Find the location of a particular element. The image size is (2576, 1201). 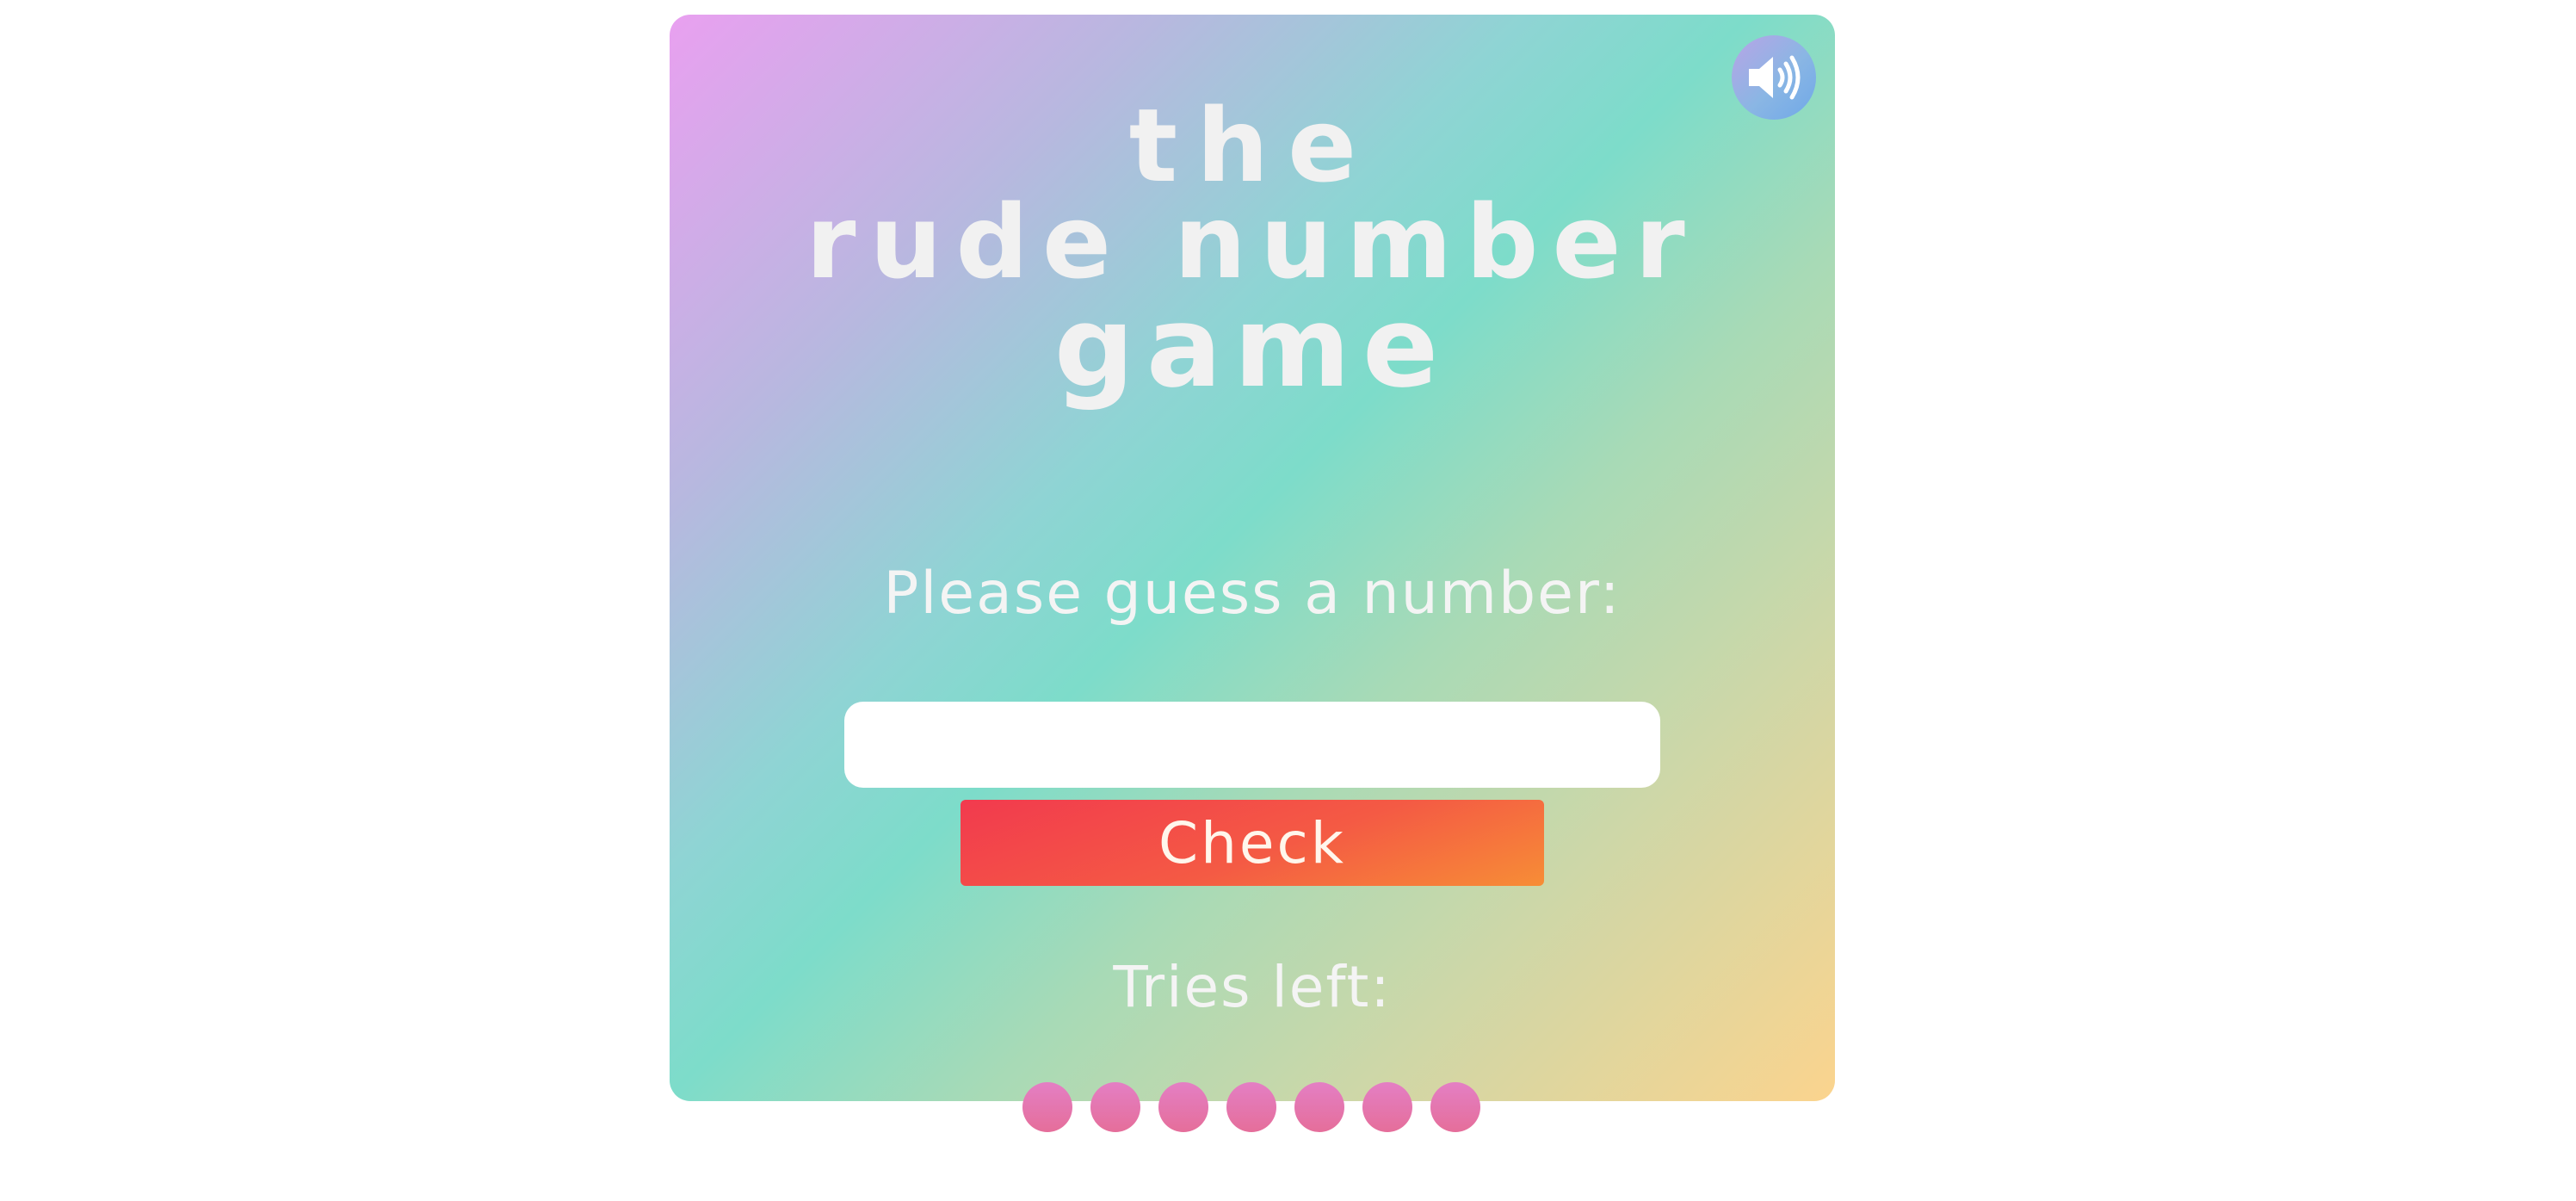

game-title-line-1: the is located at coordinates (1252, 145).